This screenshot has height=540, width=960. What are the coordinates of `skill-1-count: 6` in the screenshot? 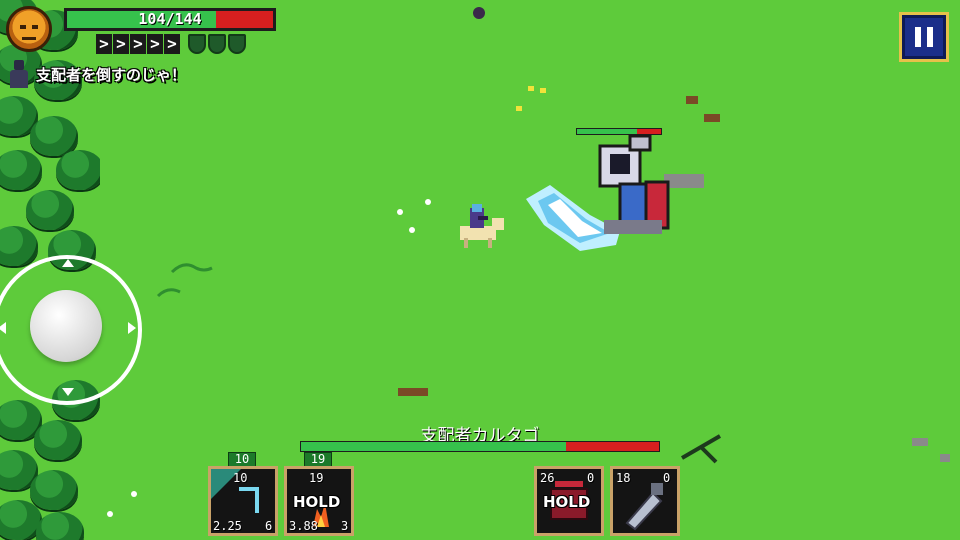 It's located at (269, 526).